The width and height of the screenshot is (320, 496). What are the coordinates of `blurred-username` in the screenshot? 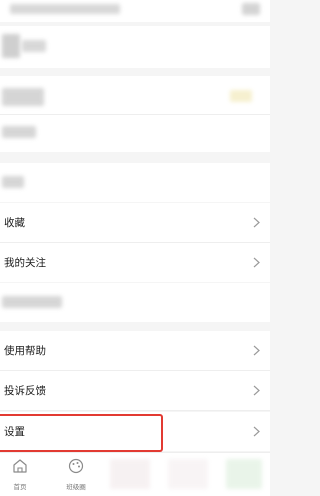 It's located at (34, 46).